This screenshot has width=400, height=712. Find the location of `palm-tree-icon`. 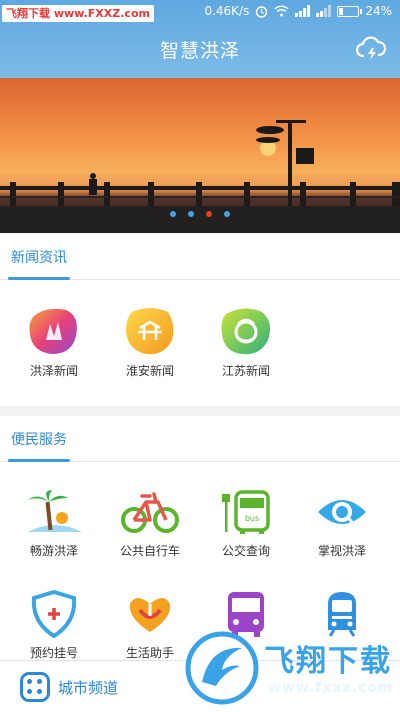

palm-tree-icon is located at coordinates (55, 511).